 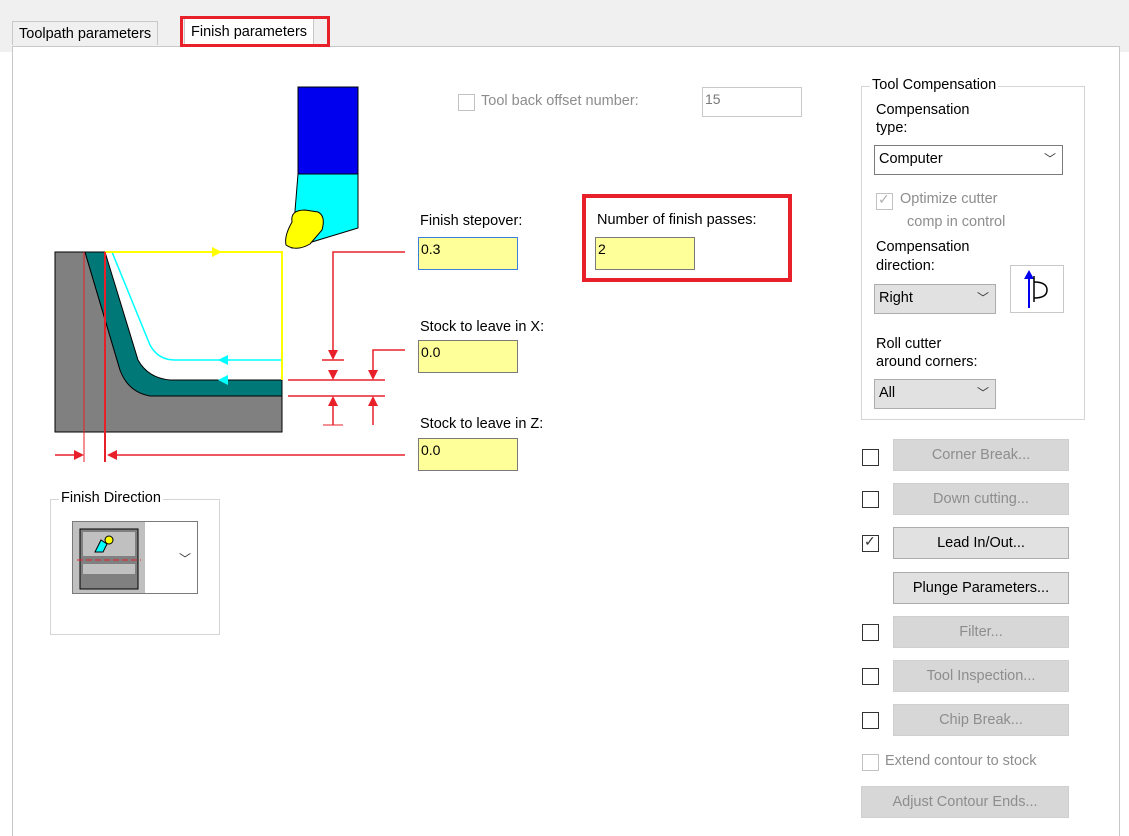 What do you see at coordinates (560, 101) in the screenshot?
I see `tool-back-offset-label: Tool back offset number:` at bounding box center [560, 101].